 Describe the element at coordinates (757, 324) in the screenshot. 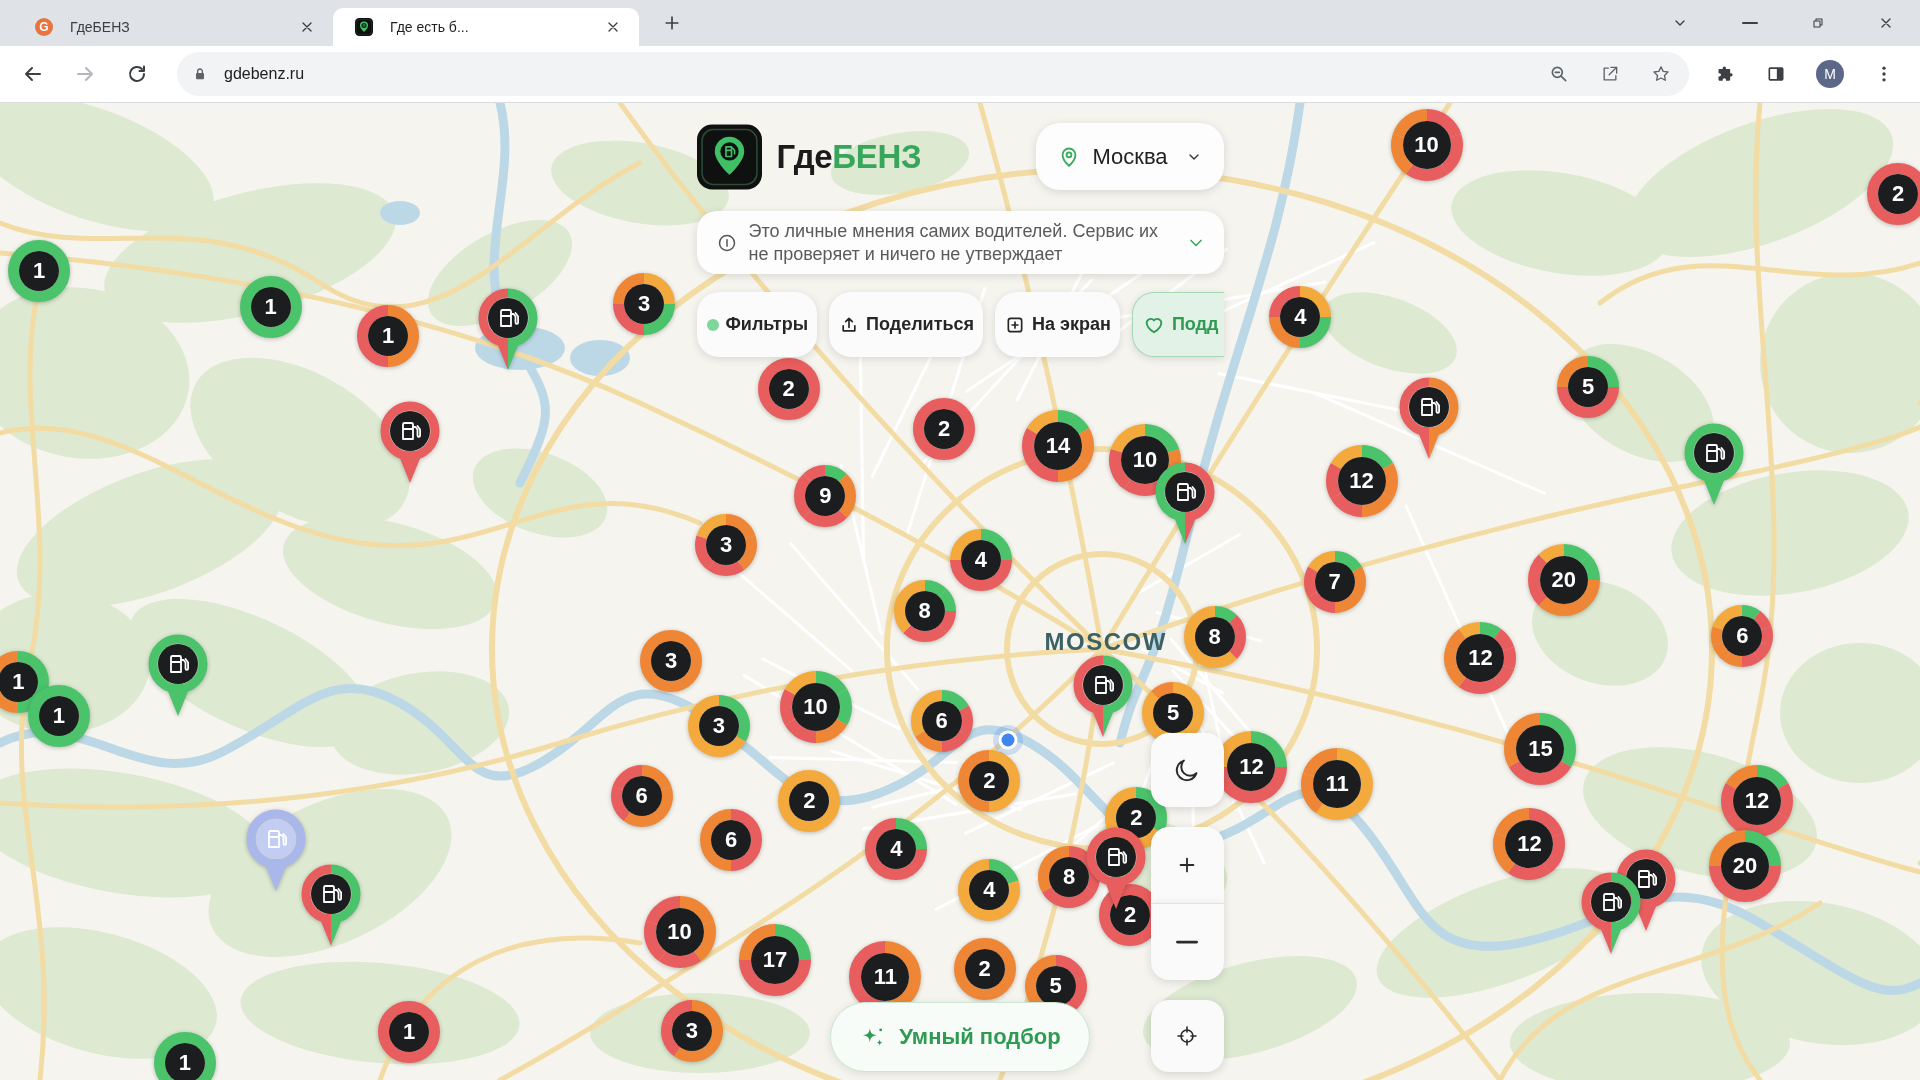

I see `filters-button: Фильтры` at that location.